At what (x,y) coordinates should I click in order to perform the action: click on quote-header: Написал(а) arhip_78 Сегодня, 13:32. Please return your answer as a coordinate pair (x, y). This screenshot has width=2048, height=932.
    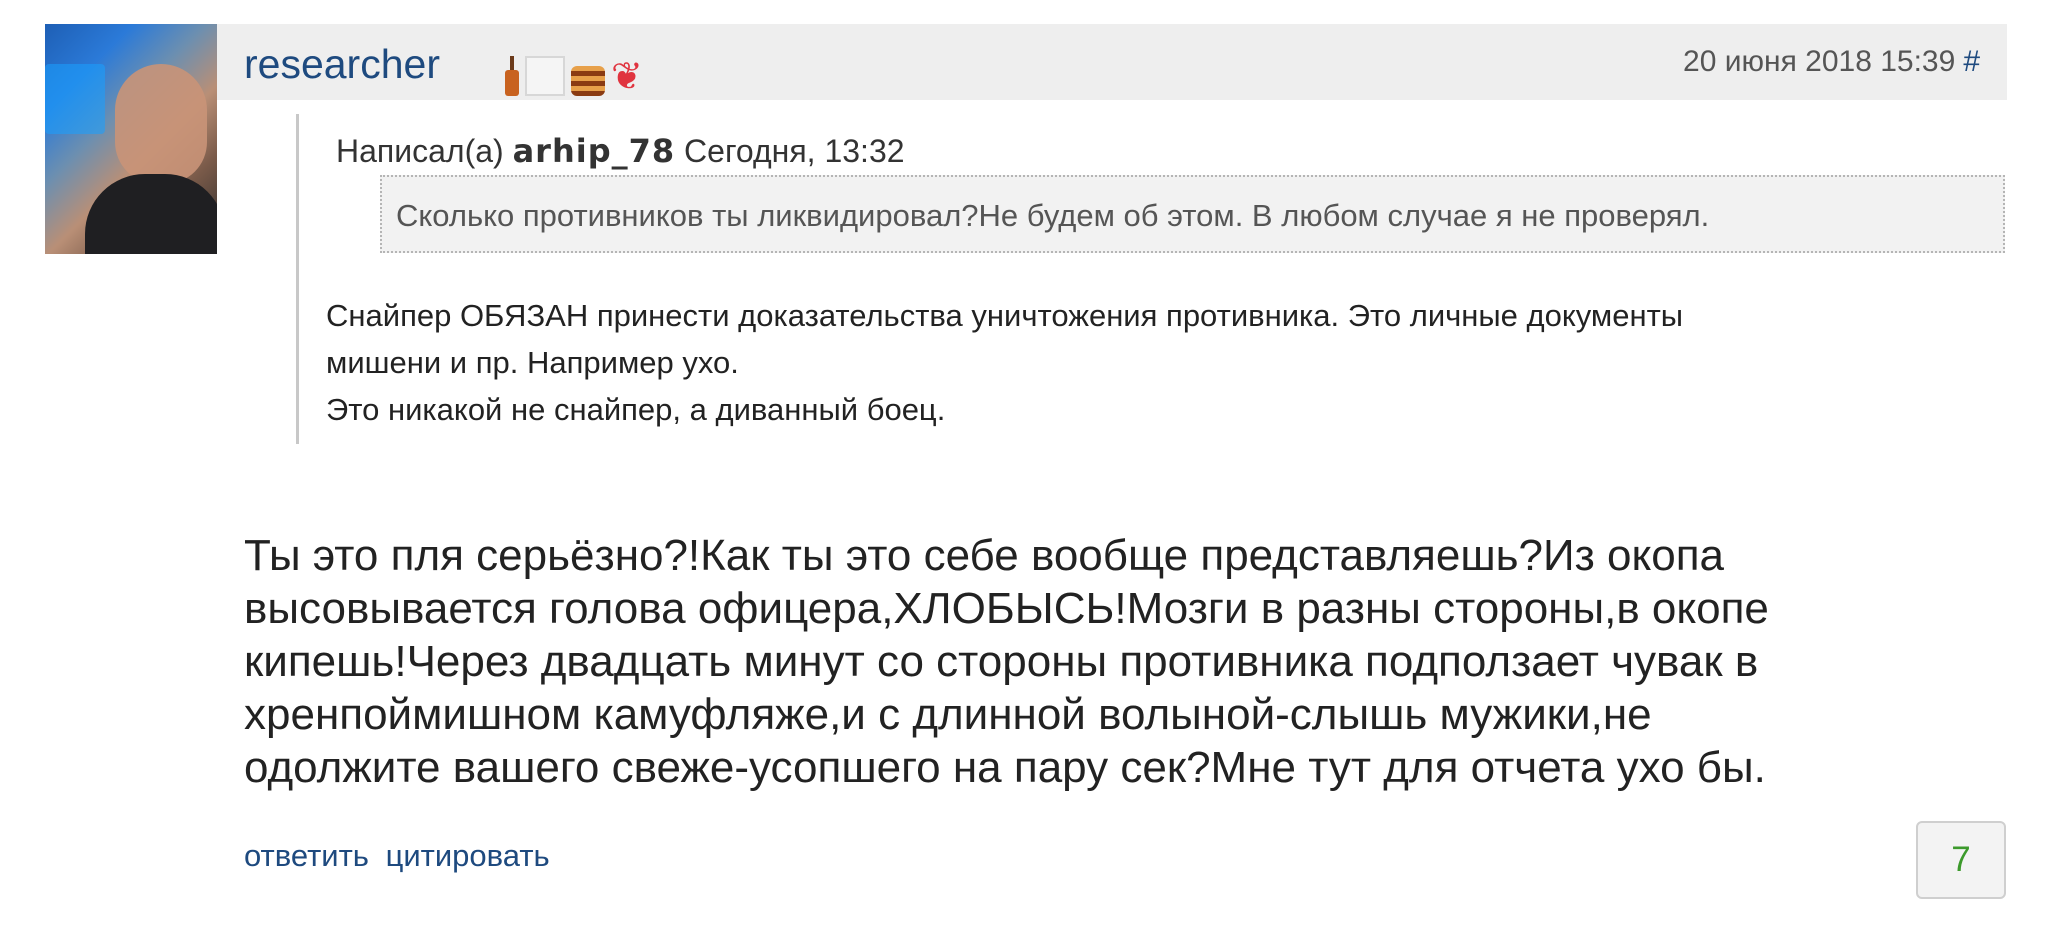
    Looking at the image, I should click on (620, 151).